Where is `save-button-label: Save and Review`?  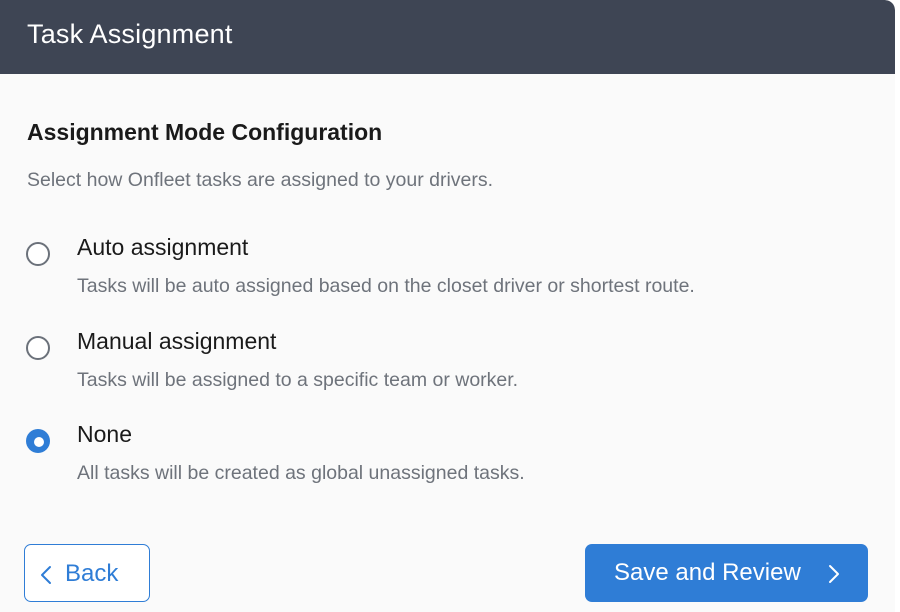 save-button-label: Save and Review is located at coordinates (707, 572).